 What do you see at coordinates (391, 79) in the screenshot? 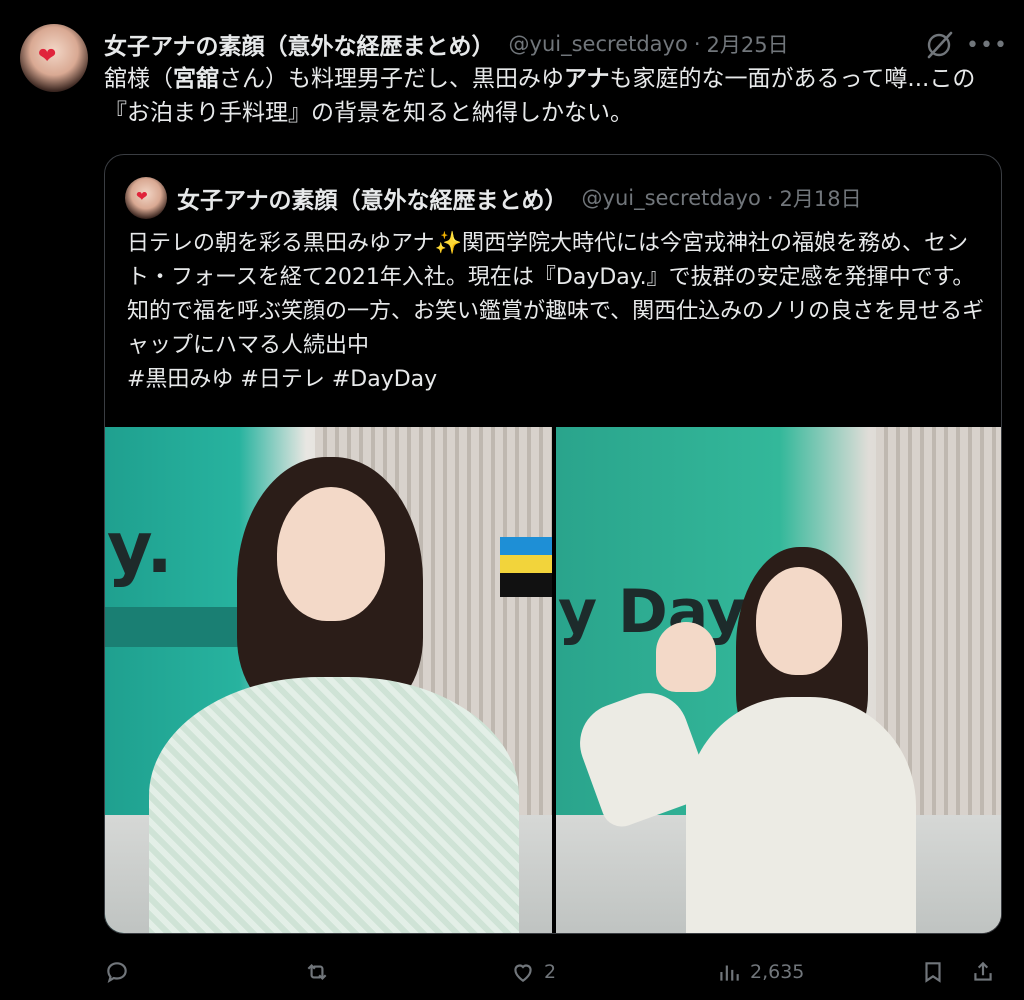
I see `post-text-2: さん）も料理男子だし、黒田みゆ` at bounding box center [391, 79].